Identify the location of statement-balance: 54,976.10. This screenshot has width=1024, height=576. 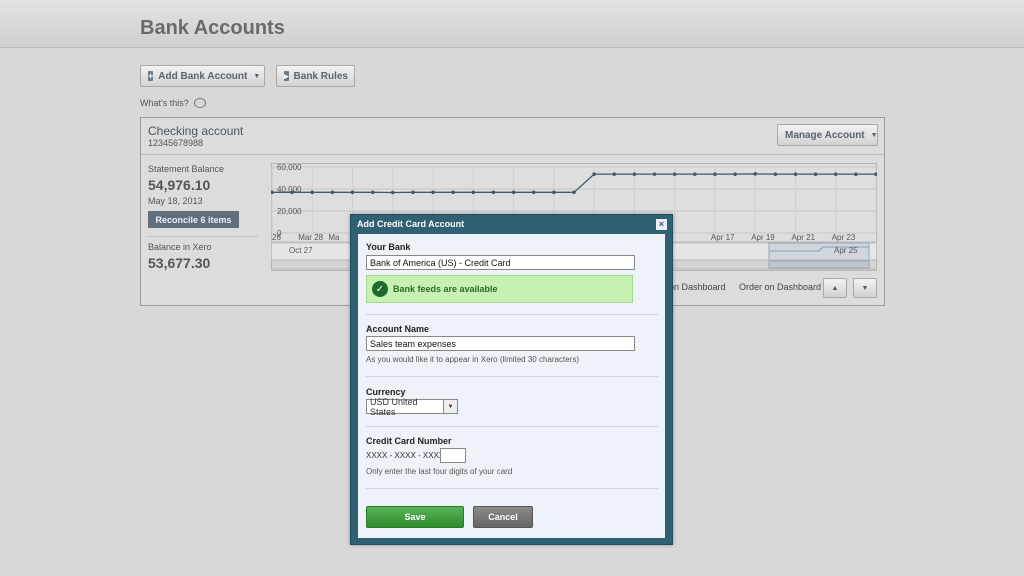
(179, 185).